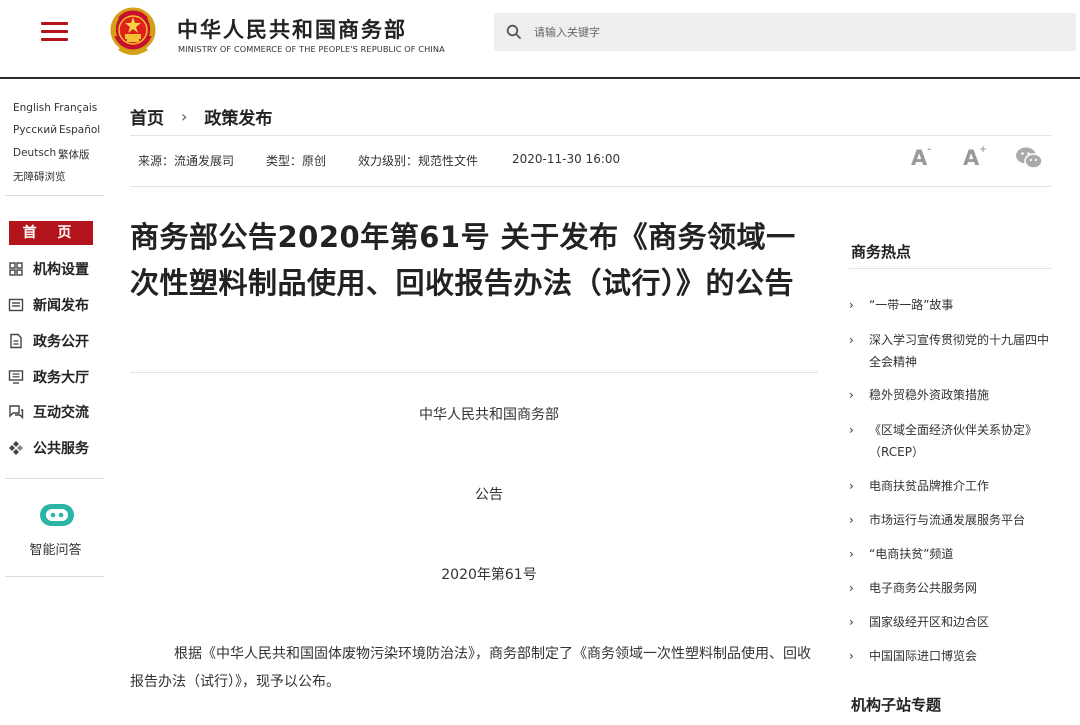  I want to click on grid-icon, so click(16, 269).